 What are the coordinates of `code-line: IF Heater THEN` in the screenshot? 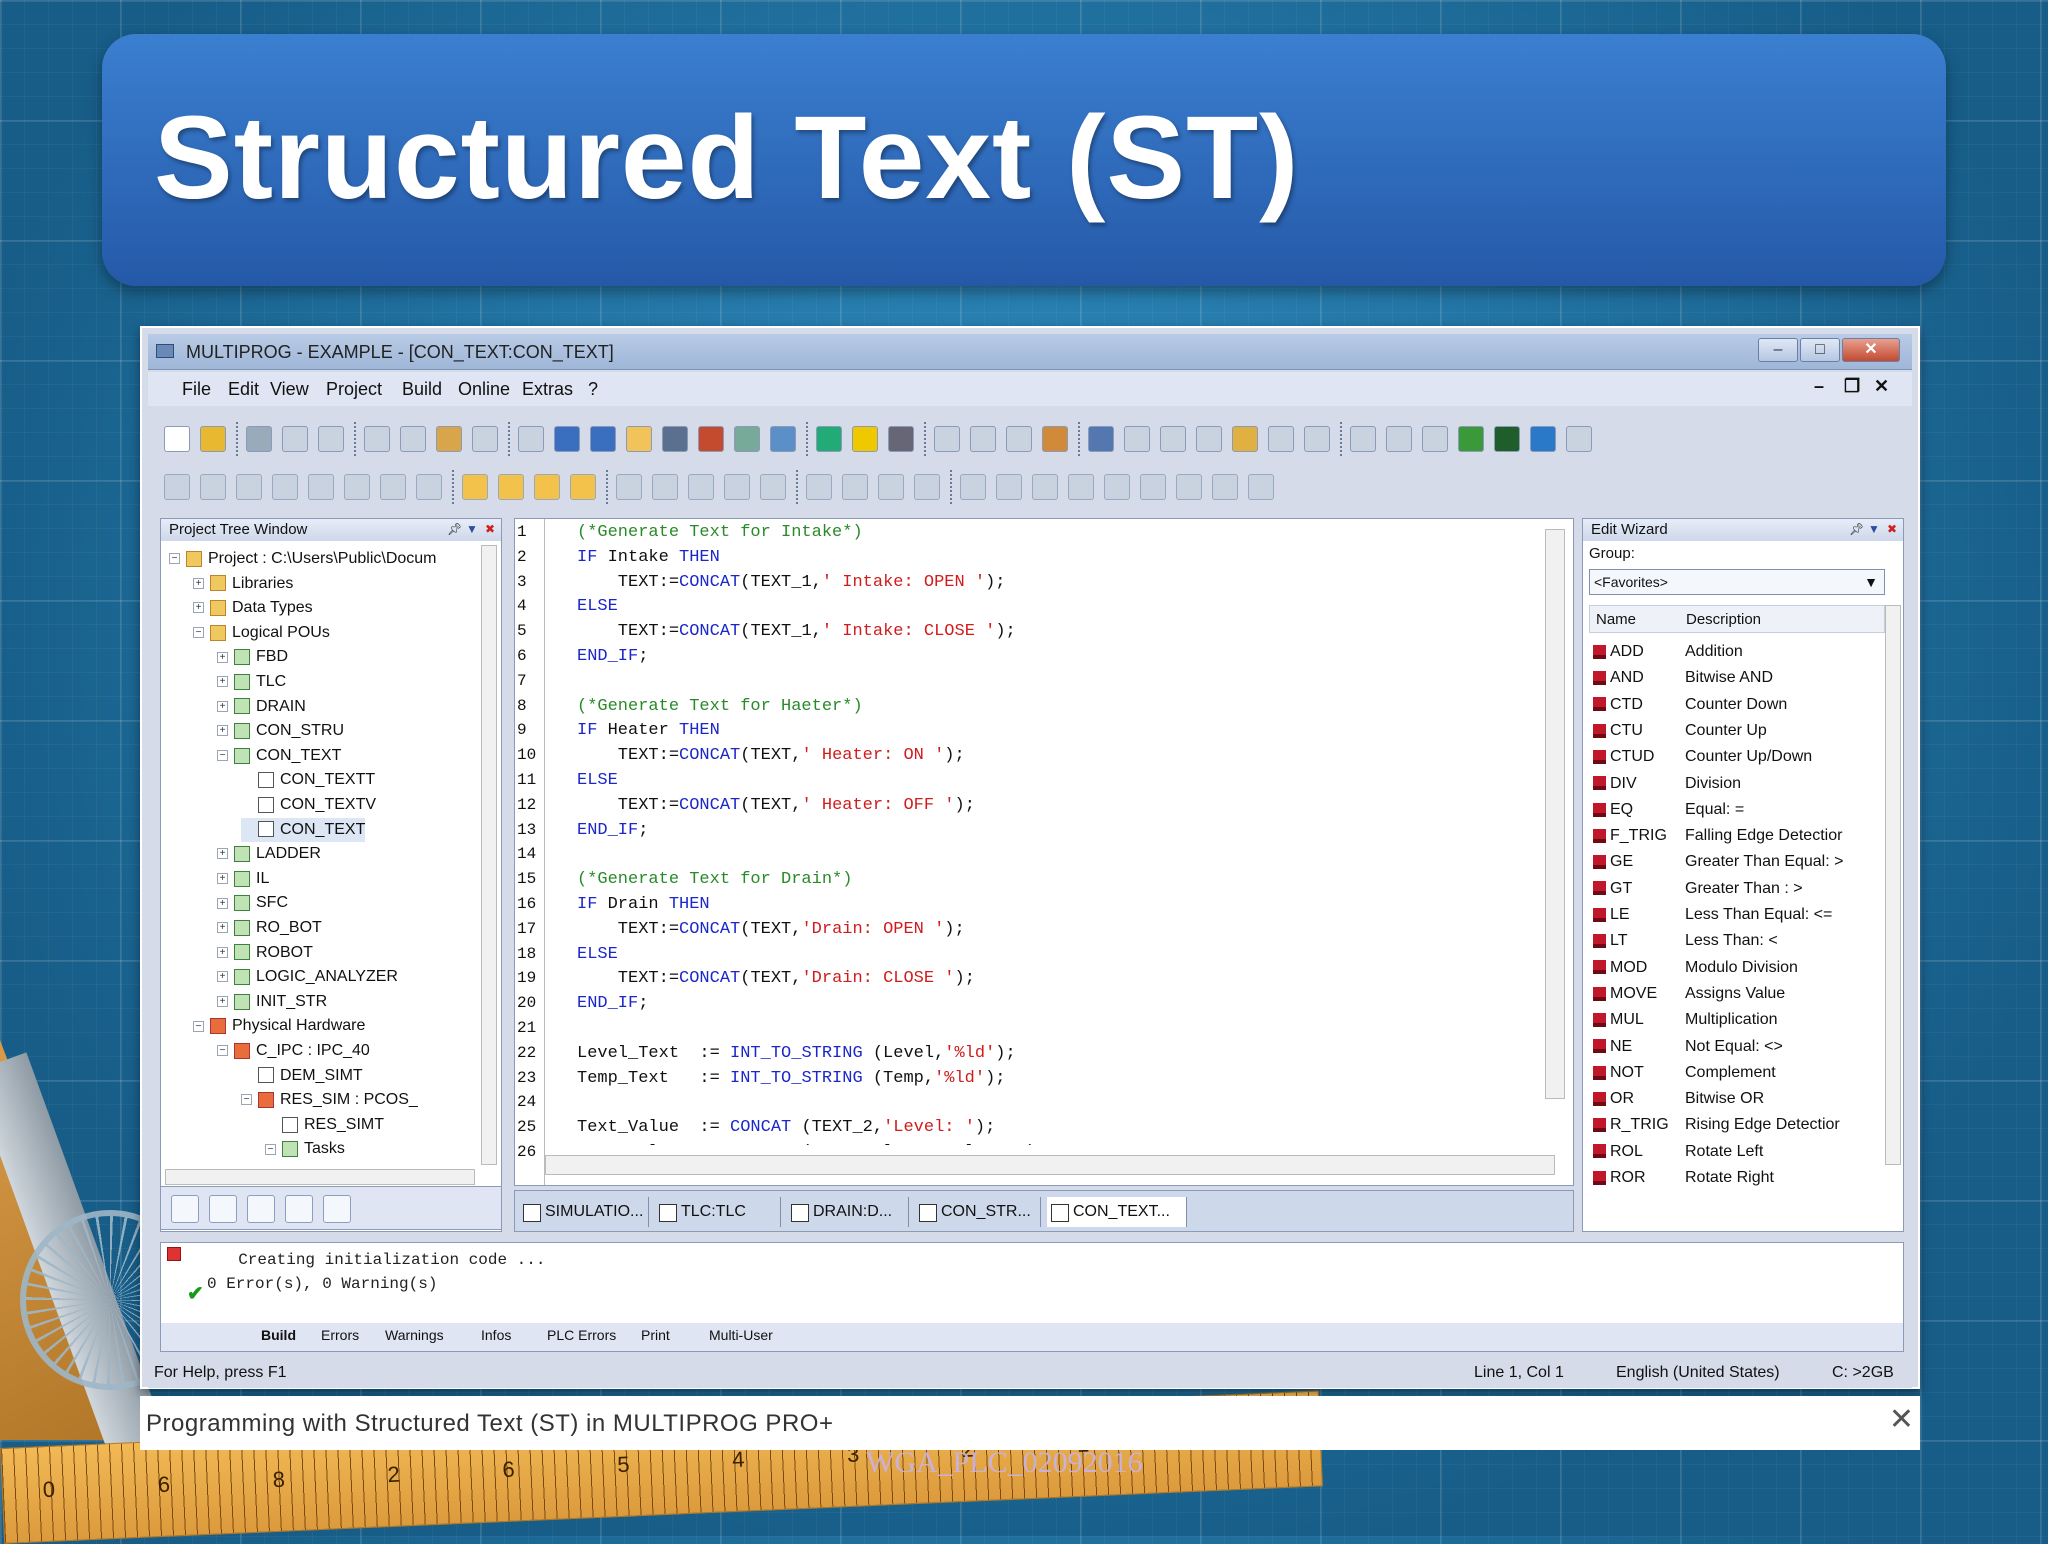 It's located at (648, 730).